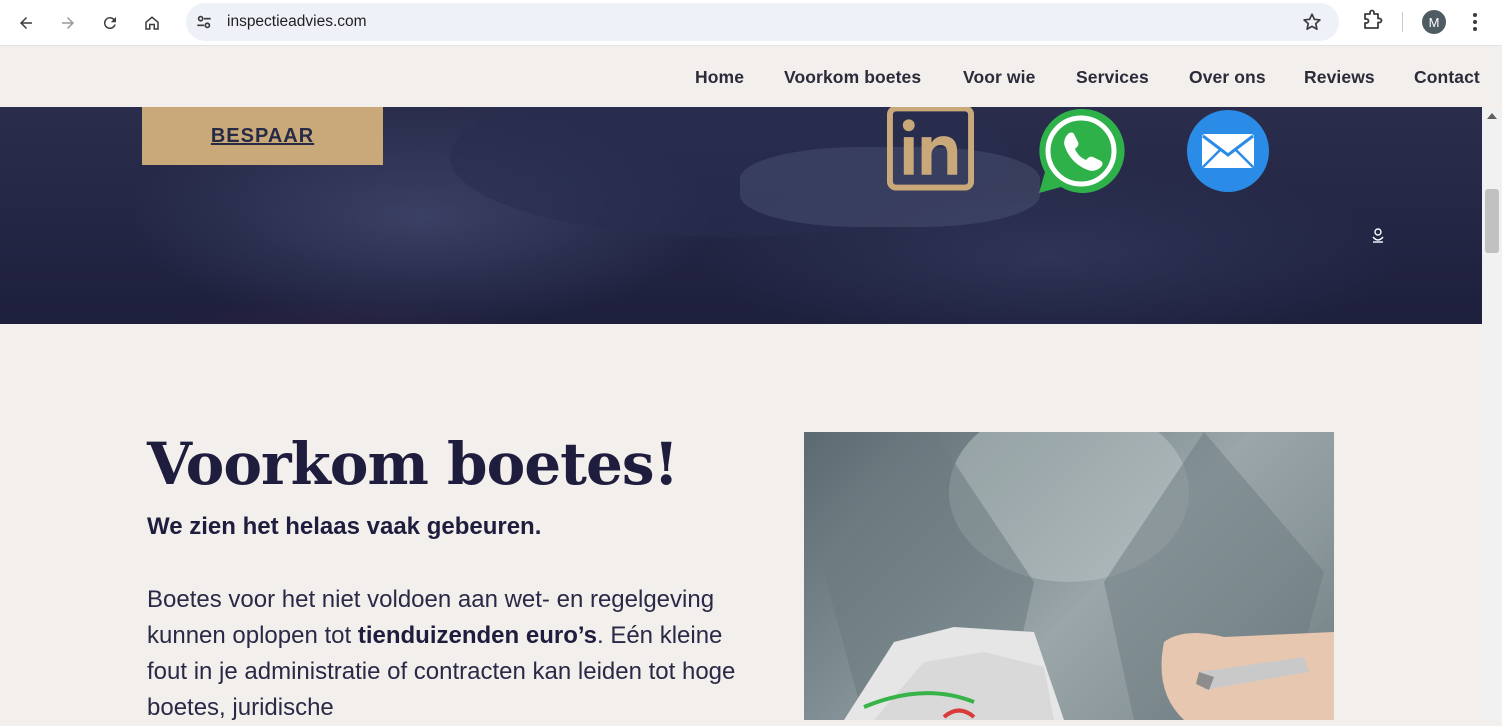 This screenshot has width=1502, height=726. I want to click on nav-over-ons: Over ons, so click(1227, 77).